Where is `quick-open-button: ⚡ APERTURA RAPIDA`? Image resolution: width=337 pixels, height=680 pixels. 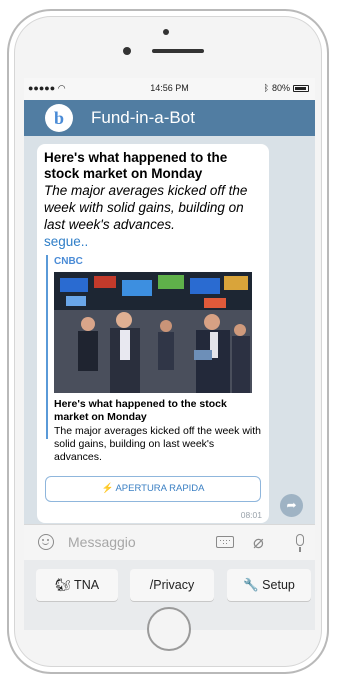 quick-open-button: ⚡ APERTURA RAPIDA is located at coordinates (153, 489).